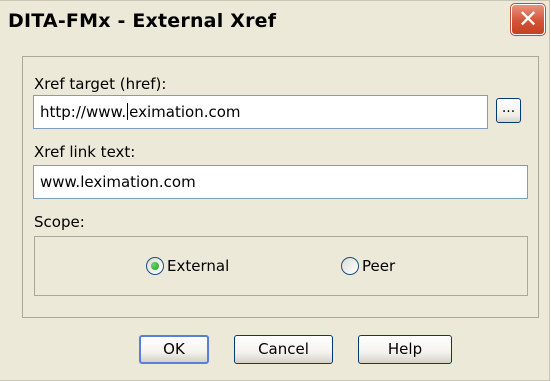 The image size is (551, 381). What do you see at coordinates (350, 266) in the screenshot?
I see `scope-peer-radio` at bounding box center [350, 266].